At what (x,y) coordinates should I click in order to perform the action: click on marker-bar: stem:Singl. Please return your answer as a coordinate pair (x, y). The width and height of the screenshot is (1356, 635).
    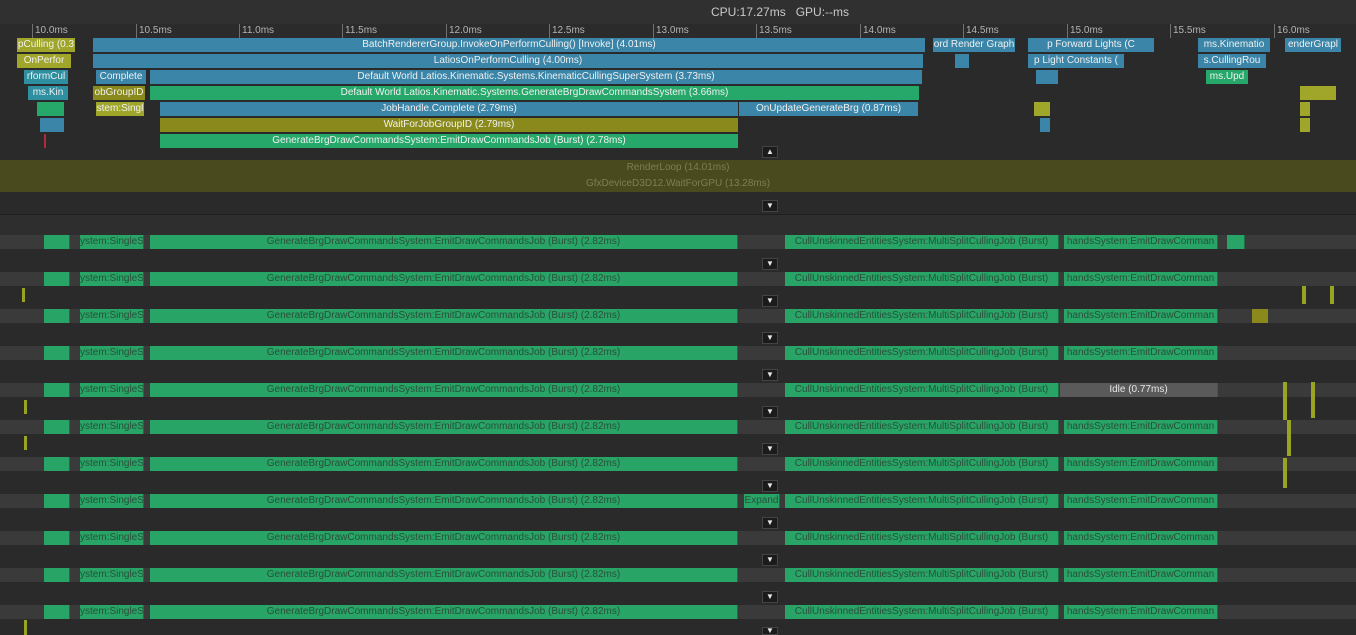
    Looking at the image, I should click on (120, 109).